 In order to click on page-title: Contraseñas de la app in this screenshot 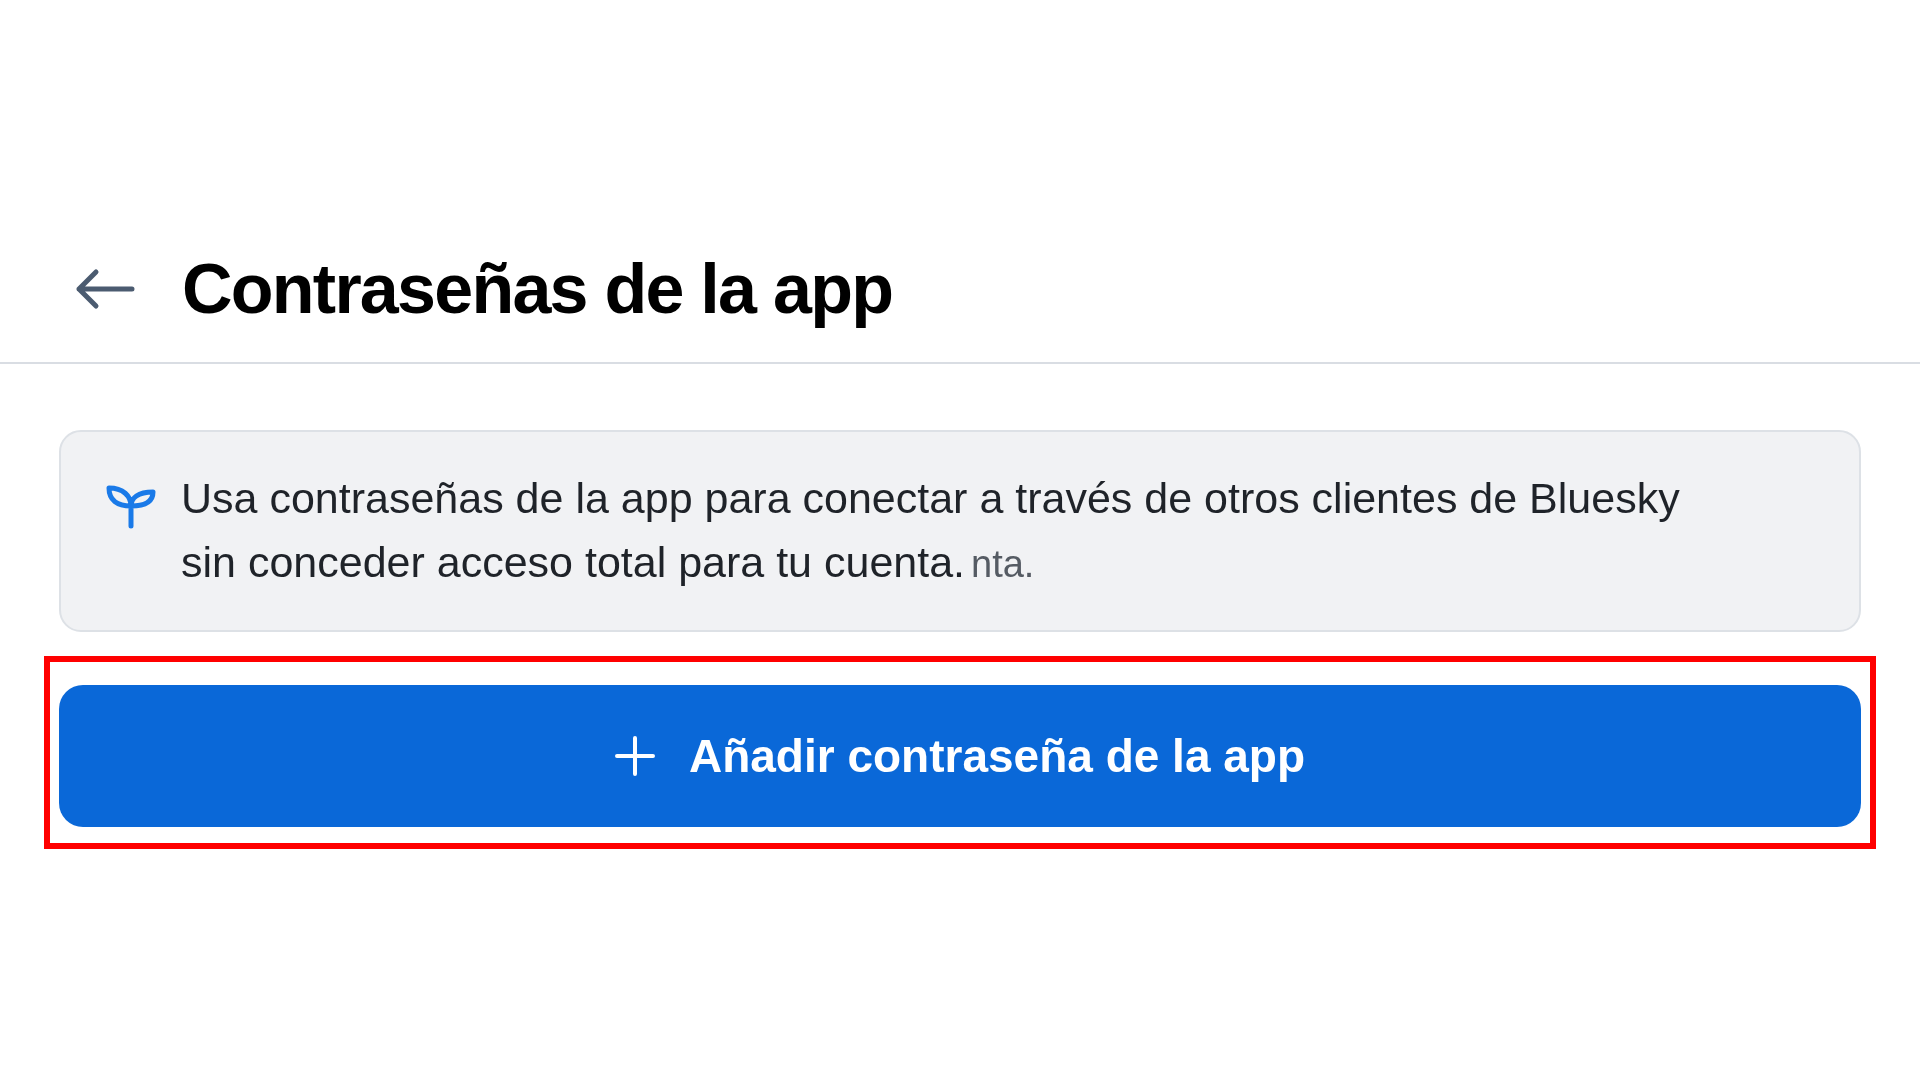, I will do `click(537, 289)`.